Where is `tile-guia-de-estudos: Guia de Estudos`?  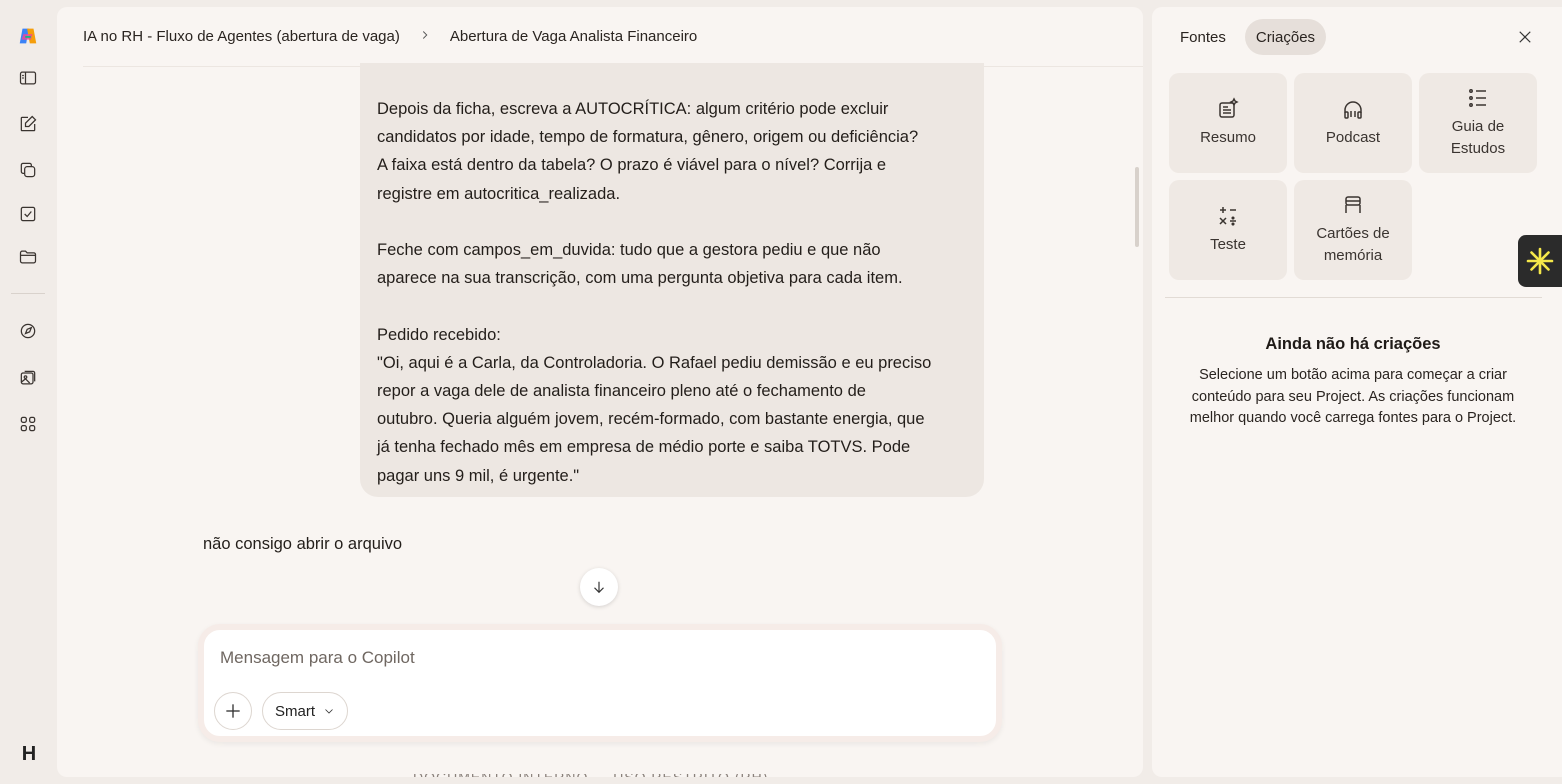
tile-guia-de-estudos: Guia de Estudos is located at coordinates (1478, 123).